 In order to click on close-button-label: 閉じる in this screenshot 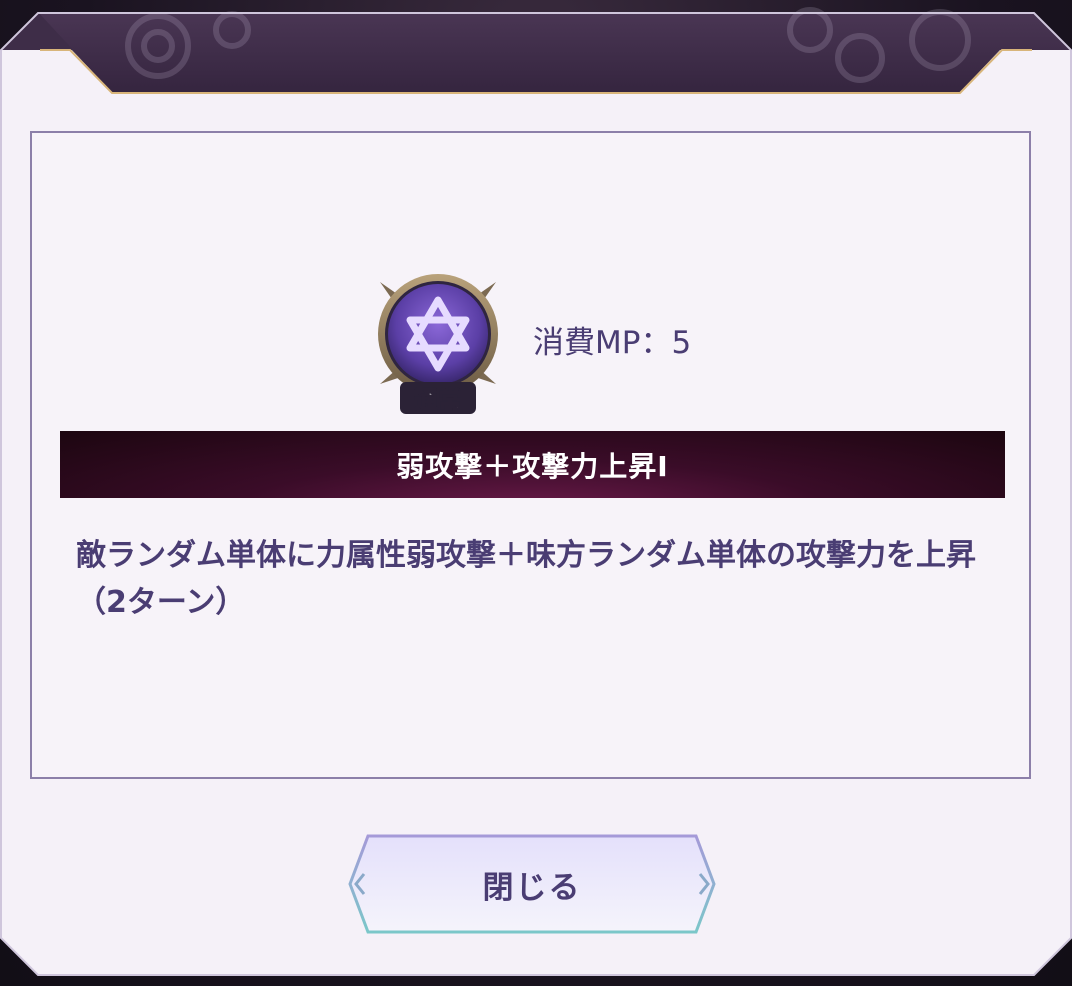, I will do `click(532, 887)`.